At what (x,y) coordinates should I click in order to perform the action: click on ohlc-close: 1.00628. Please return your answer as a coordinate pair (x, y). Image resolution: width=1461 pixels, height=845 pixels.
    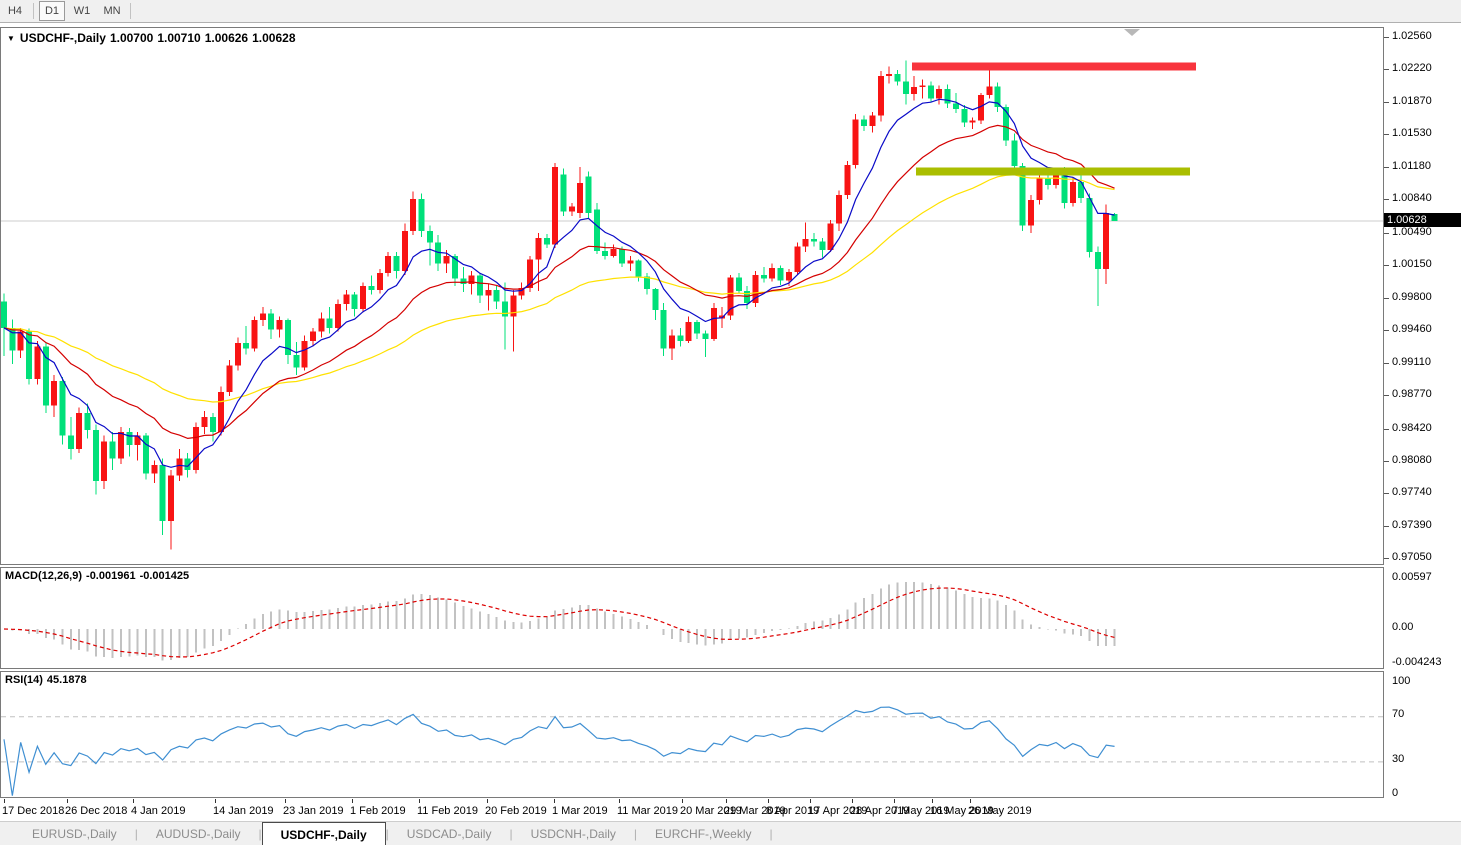
    Looking at the image, I should click on (274, 38).